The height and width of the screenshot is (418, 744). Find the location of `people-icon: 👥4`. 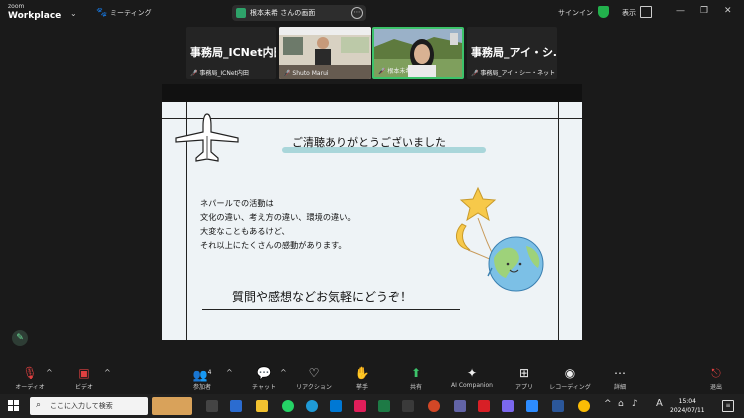

people-icon: 👥4 is located at coordinates (202, 375).